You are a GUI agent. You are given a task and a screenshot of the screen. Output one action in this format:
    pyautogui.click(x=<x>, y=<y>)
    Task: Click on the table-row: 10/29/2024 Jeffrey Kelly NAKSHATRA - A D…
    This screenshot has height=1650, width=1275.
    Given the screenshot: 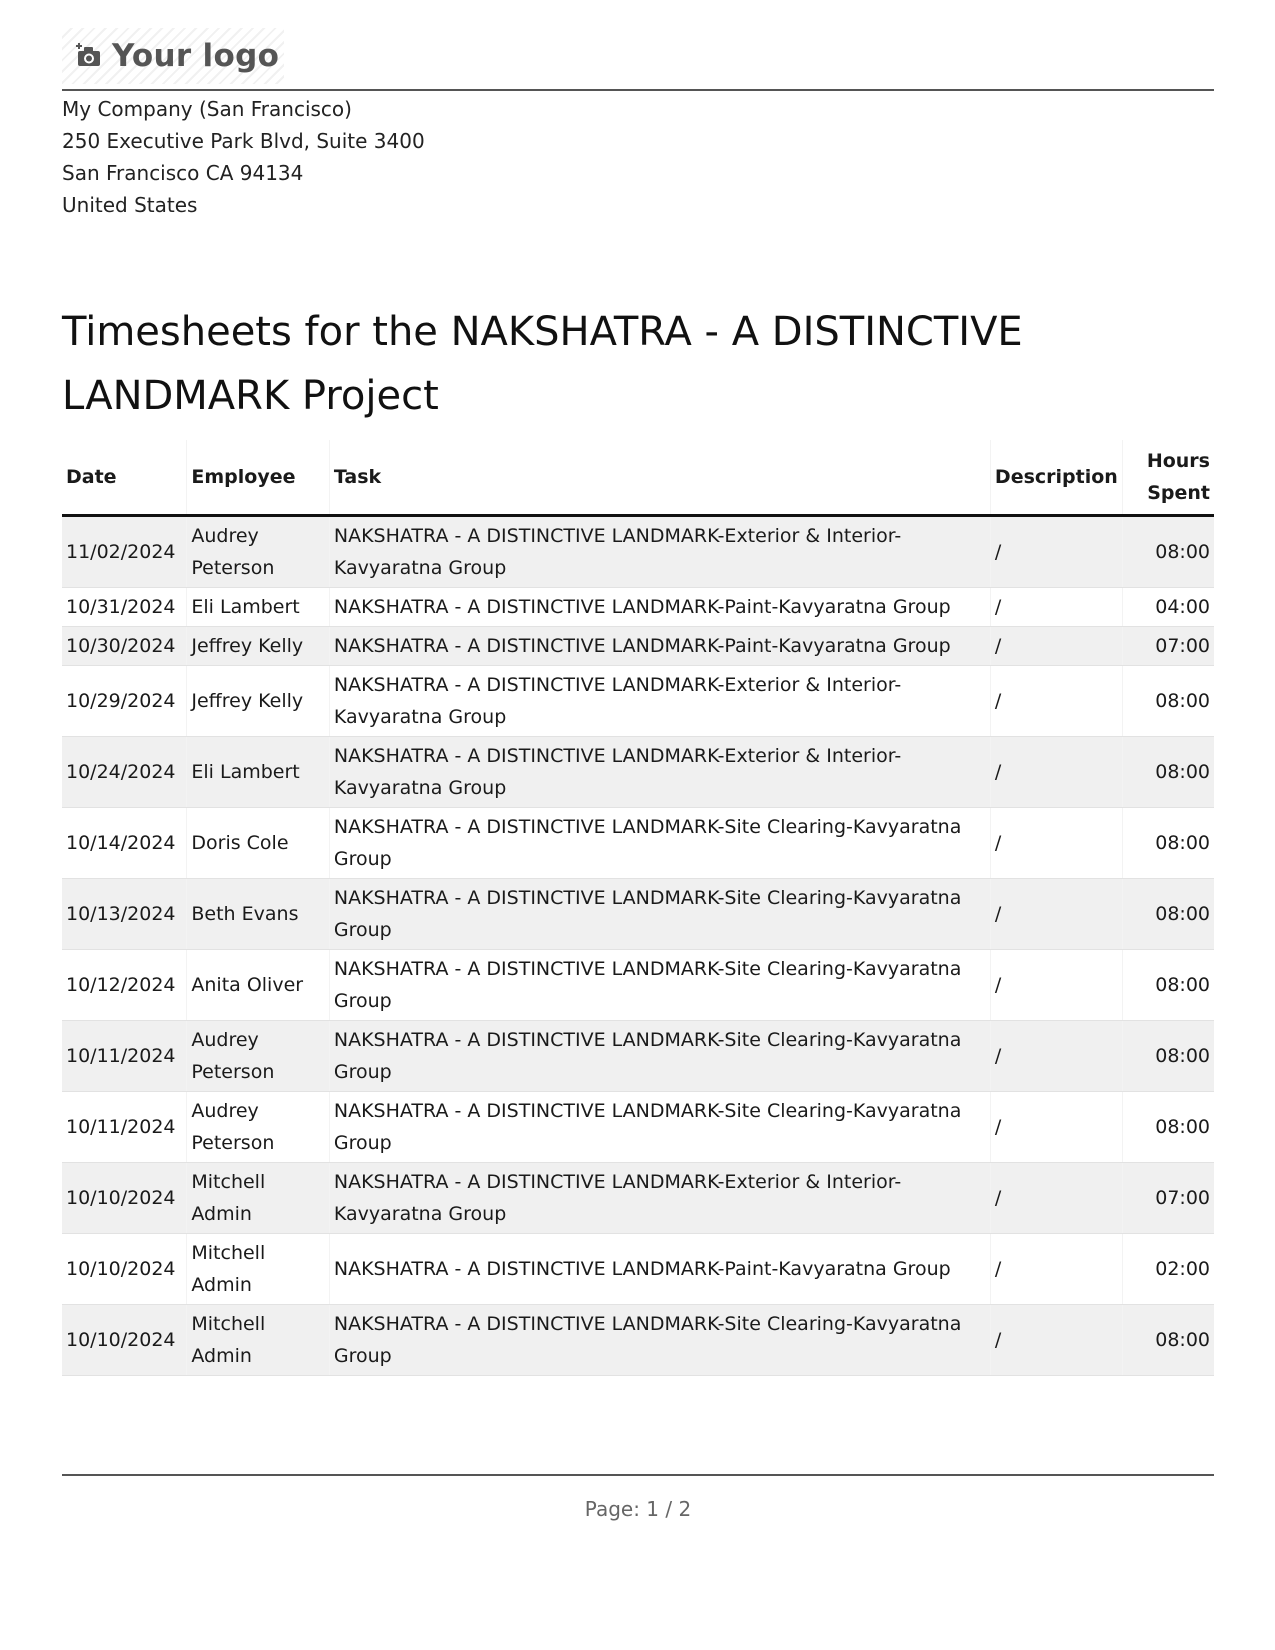 What is the action you would take?
    pyautogui.click(x=638, y=701)
    